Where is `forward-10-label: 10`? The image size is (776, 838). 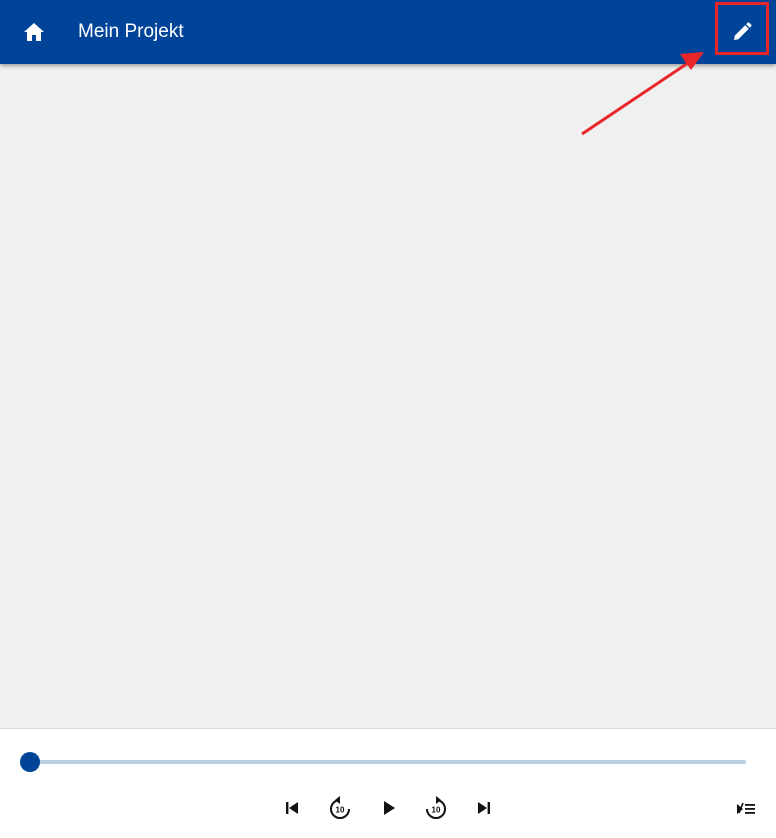 forward-10-label: 10 is located at coordinates (436, 810).